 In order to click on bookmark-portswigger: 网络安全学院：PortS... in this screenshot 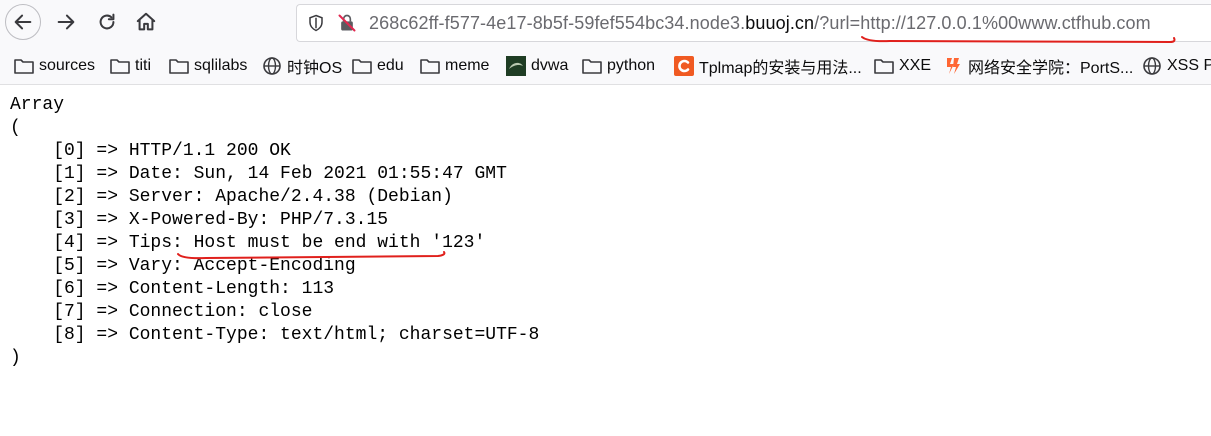, I will do `click(1038, 66)`.